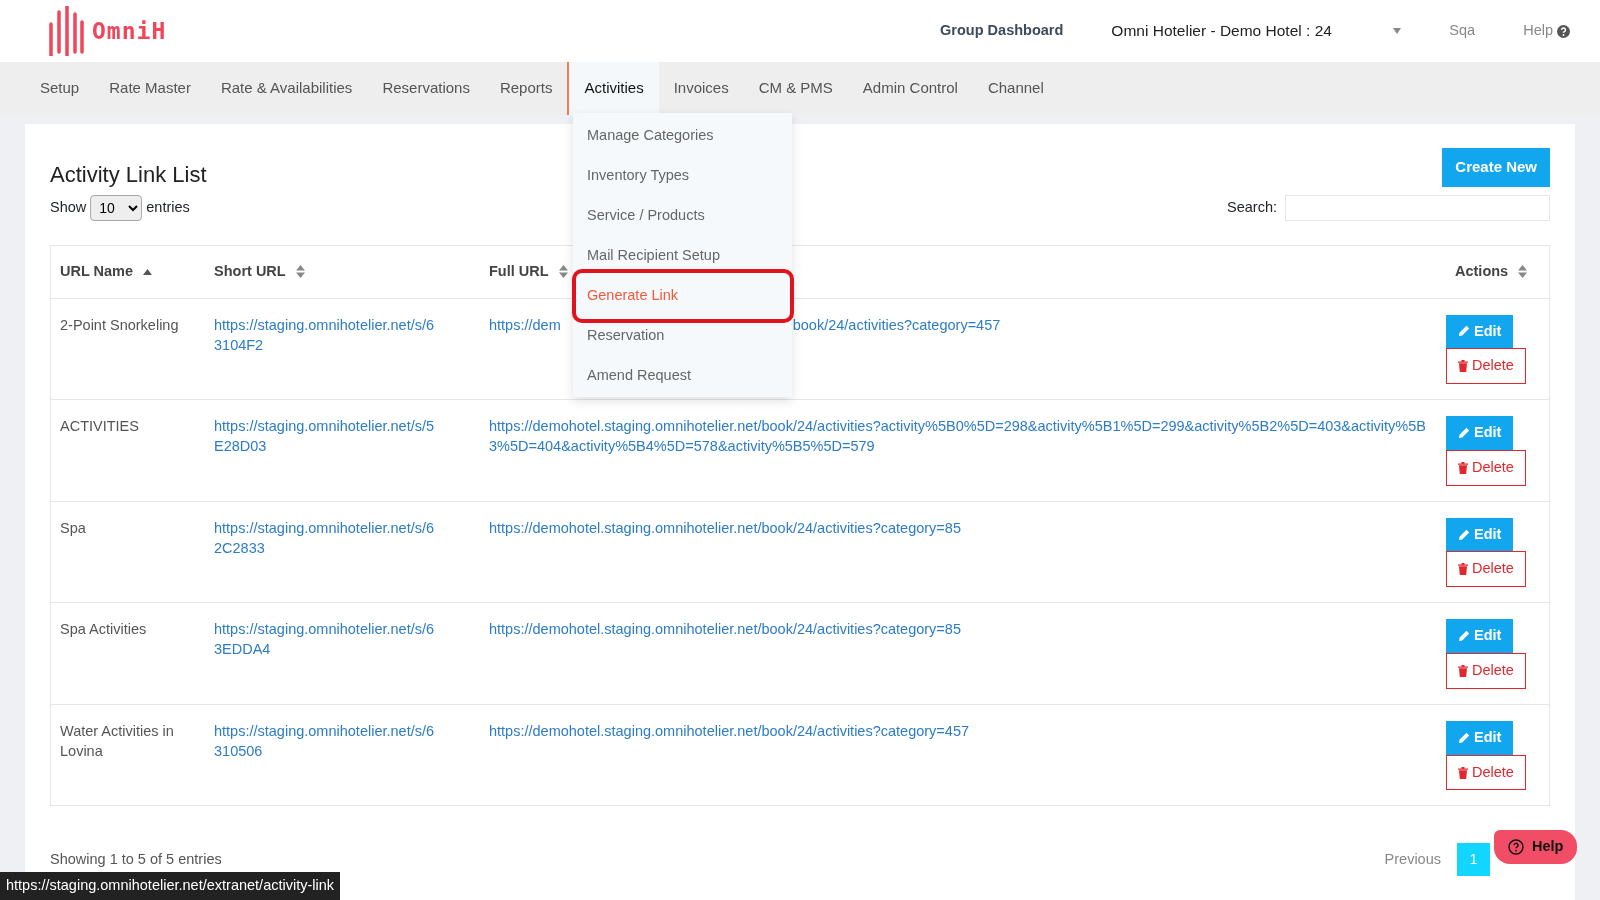 The height and width of the screenshot is (900, 1600). What do you see at coordinates (626, 335) in the screenshot?
I see `menu-item: Reservation` at bounding box center [626, 335].